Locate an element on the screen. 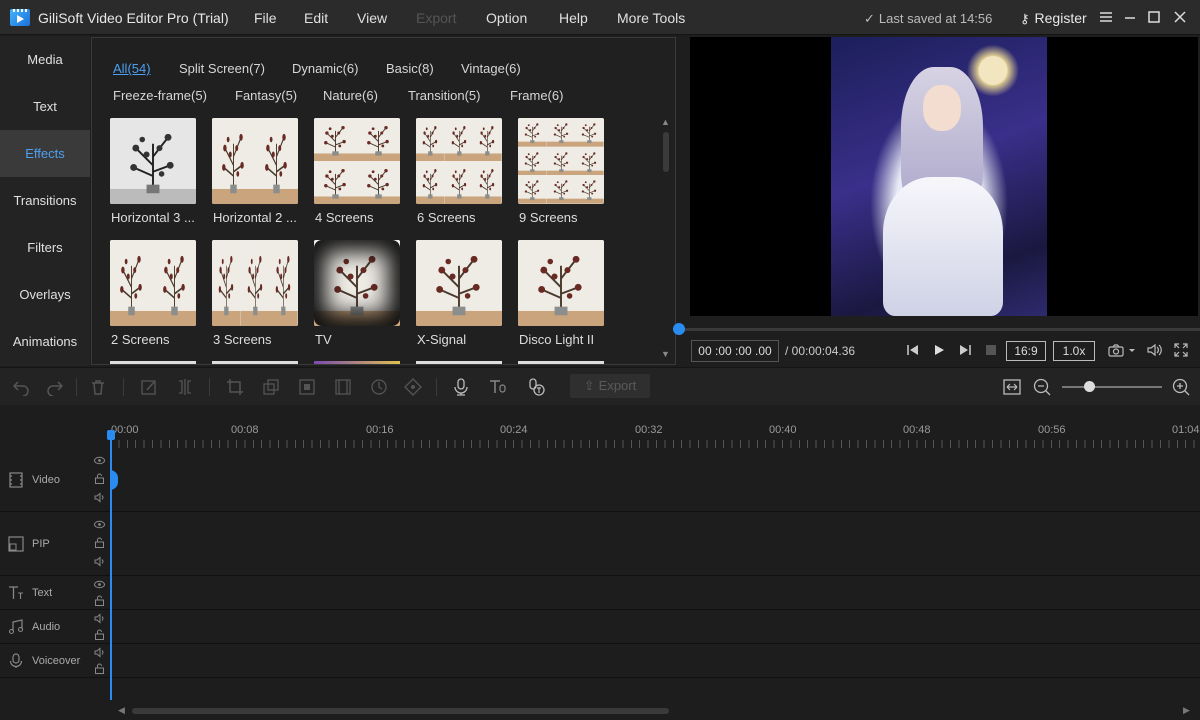 This screenshot has height=720, width=1200. category-nature: Nature(6) is located at coordinates (350, 95).